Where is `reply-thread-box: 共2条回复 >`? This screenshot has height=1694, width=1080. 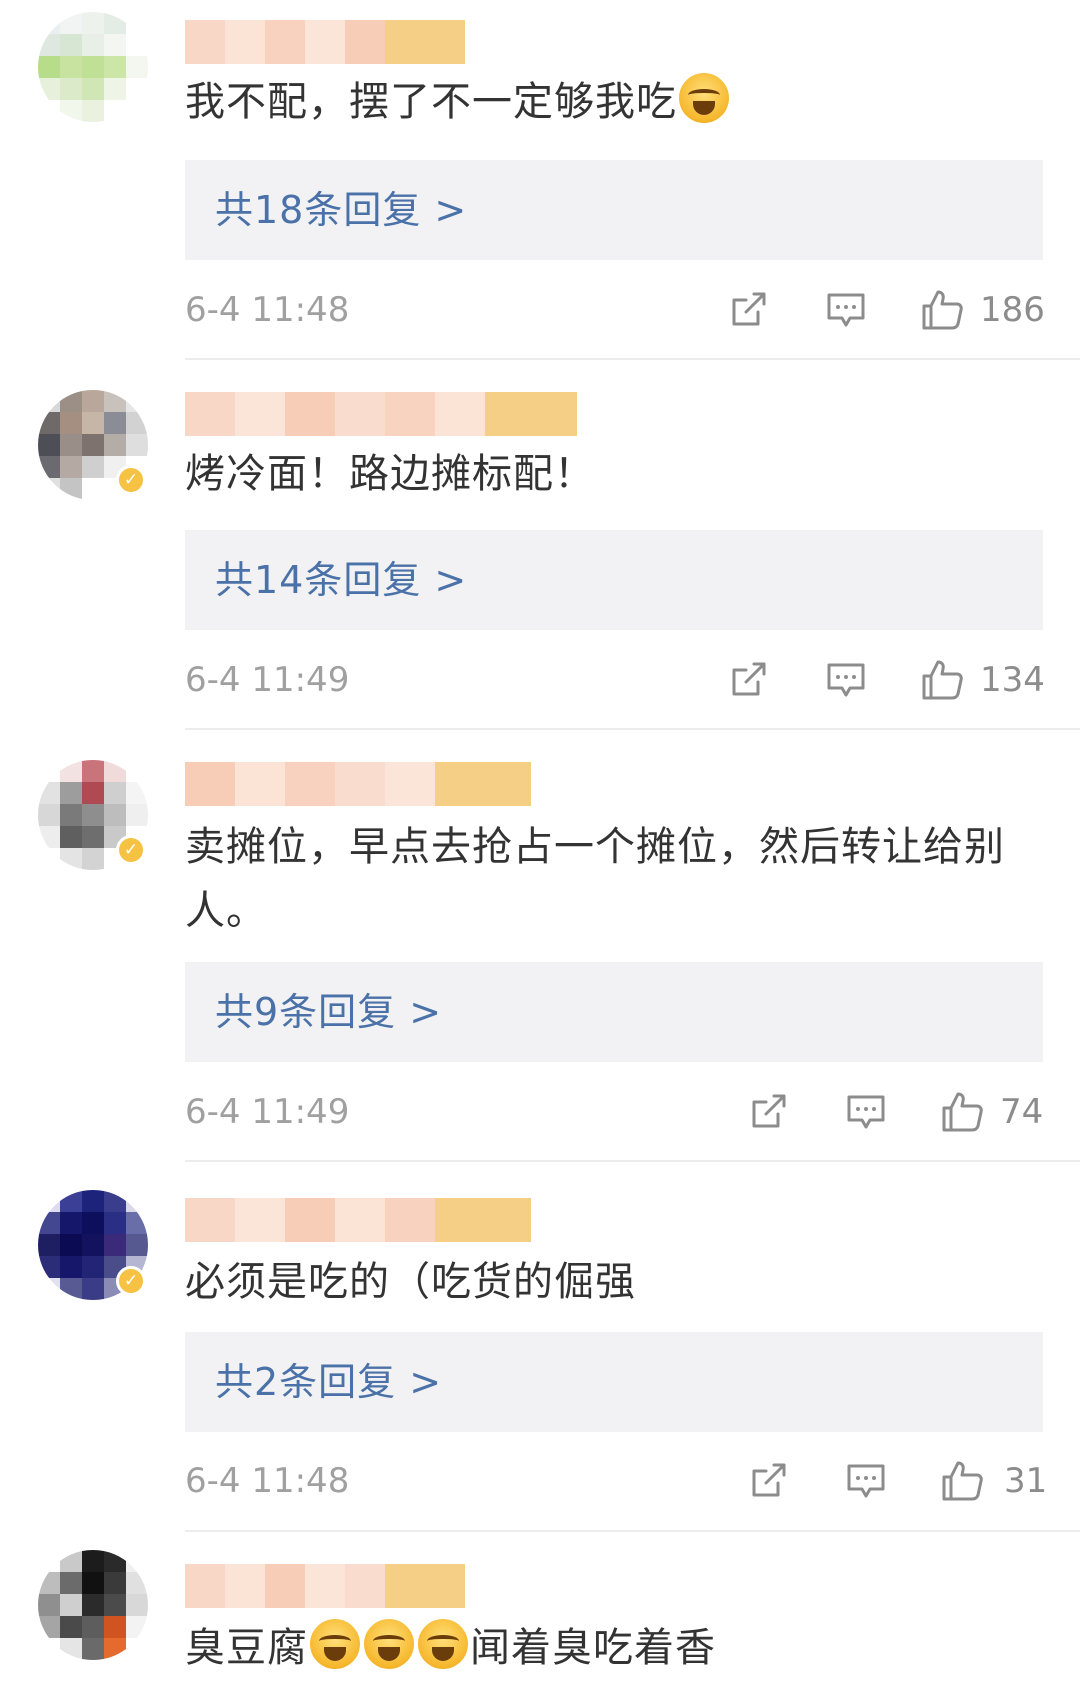 reply-thread-box: 共2条回复 > is located at coordinates (614, 1382).